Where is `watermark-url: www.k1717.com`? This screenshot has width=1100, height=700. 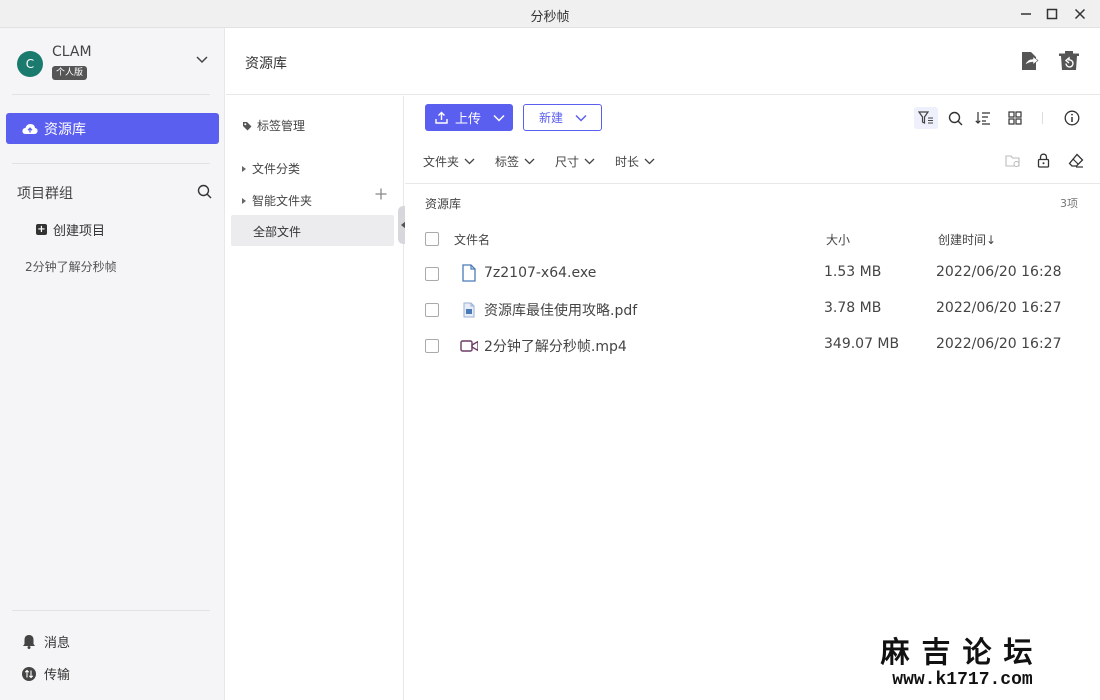 watermark-url: www.k1717.com is located at coordinates (962, 680).